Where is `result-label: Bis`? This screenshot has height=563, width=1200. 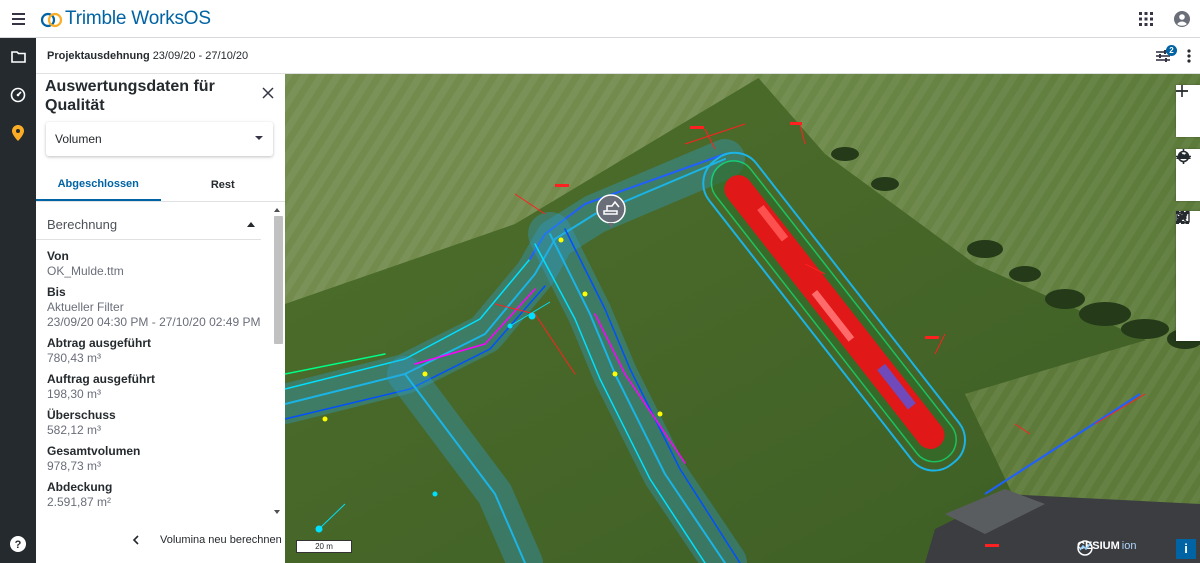
result-label: Bis is located at coordinates (56, 292).